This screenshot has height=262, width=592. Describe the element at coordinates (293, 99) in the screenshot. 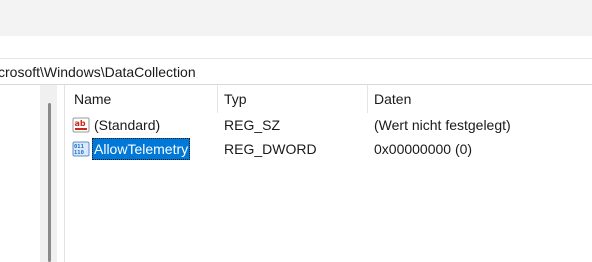

I see `column-header-type: Typ` at that location.